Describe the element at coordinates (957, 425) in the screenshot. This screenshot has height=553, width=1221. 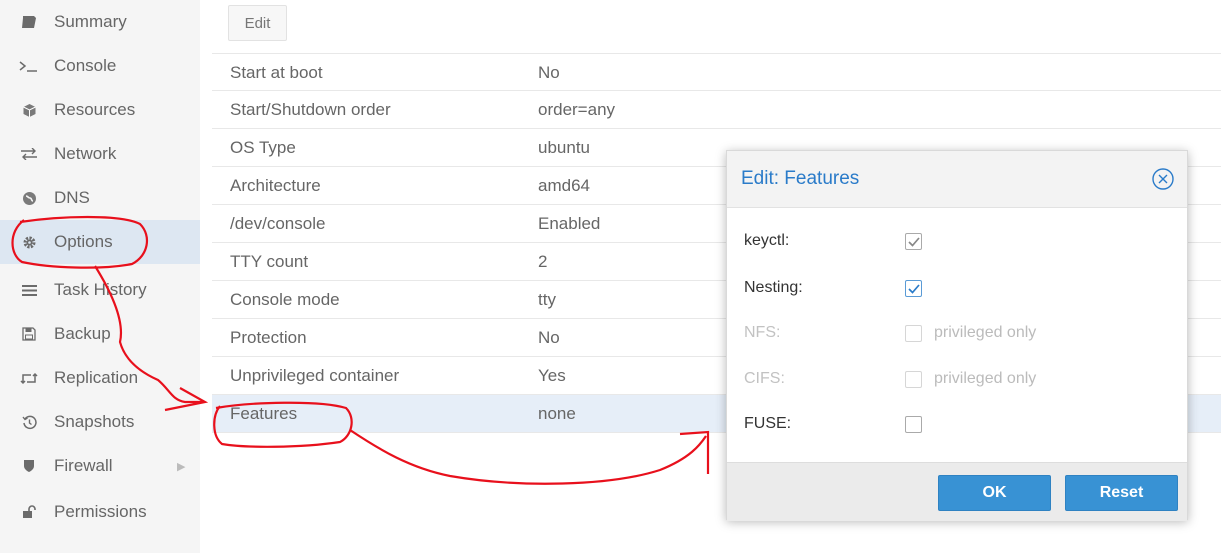
I see `field-fuse: FUSE:` at that location.